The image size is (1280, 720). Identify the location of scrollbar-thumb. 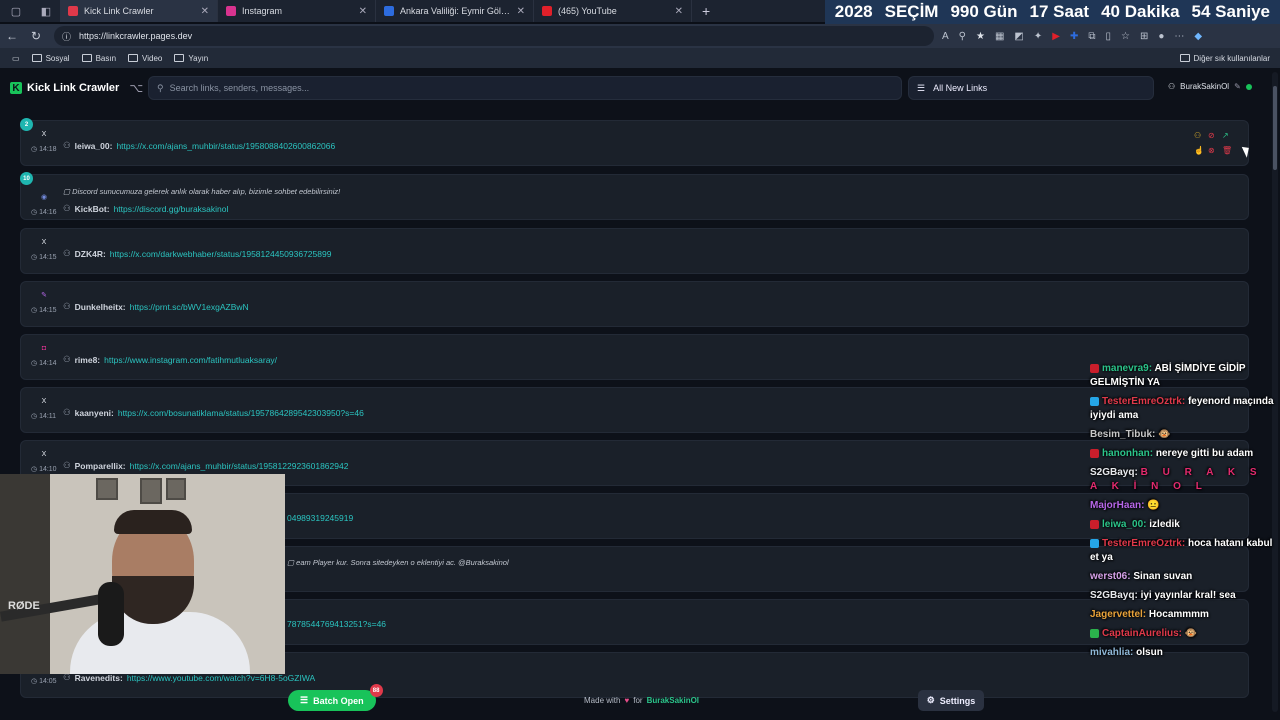
(1275, 128).